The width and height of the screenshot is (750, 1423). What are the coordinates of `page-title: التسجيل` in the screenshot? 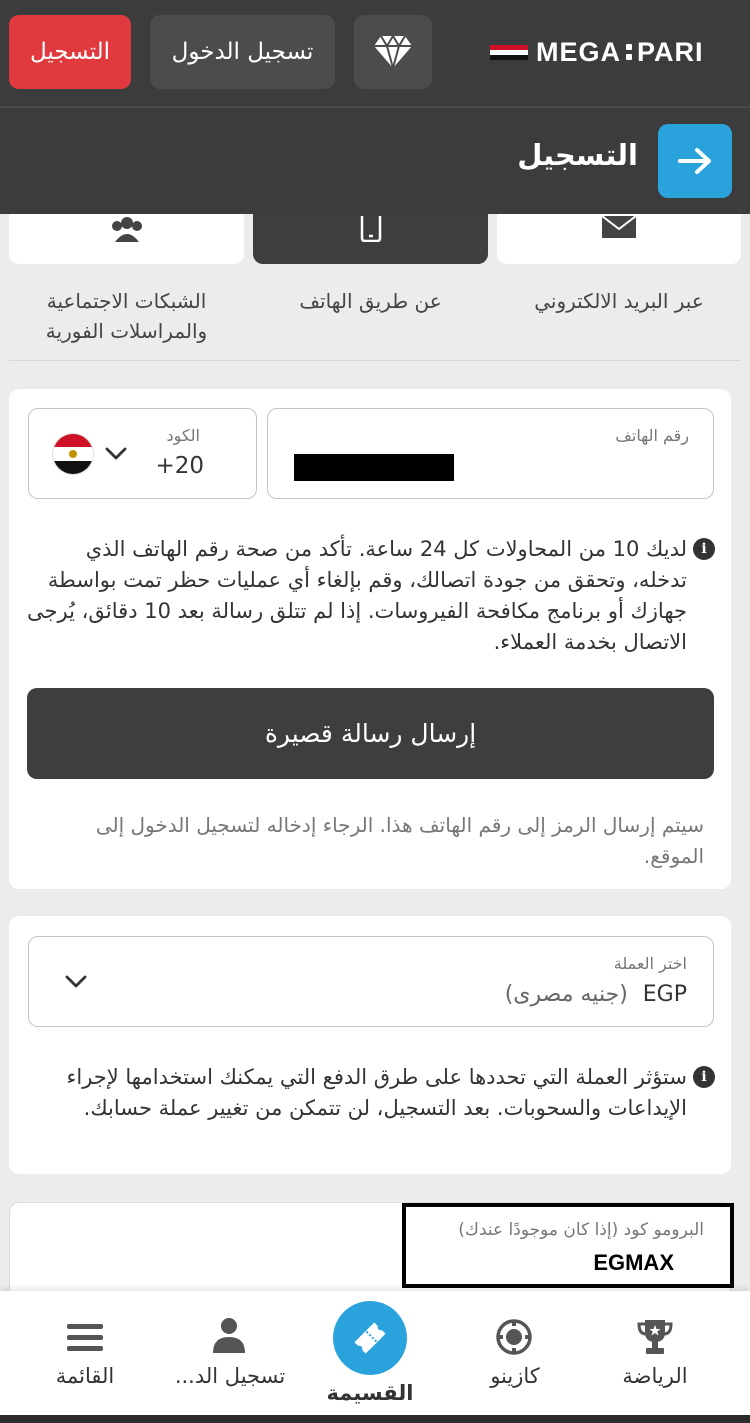 It's located at (577, 155).